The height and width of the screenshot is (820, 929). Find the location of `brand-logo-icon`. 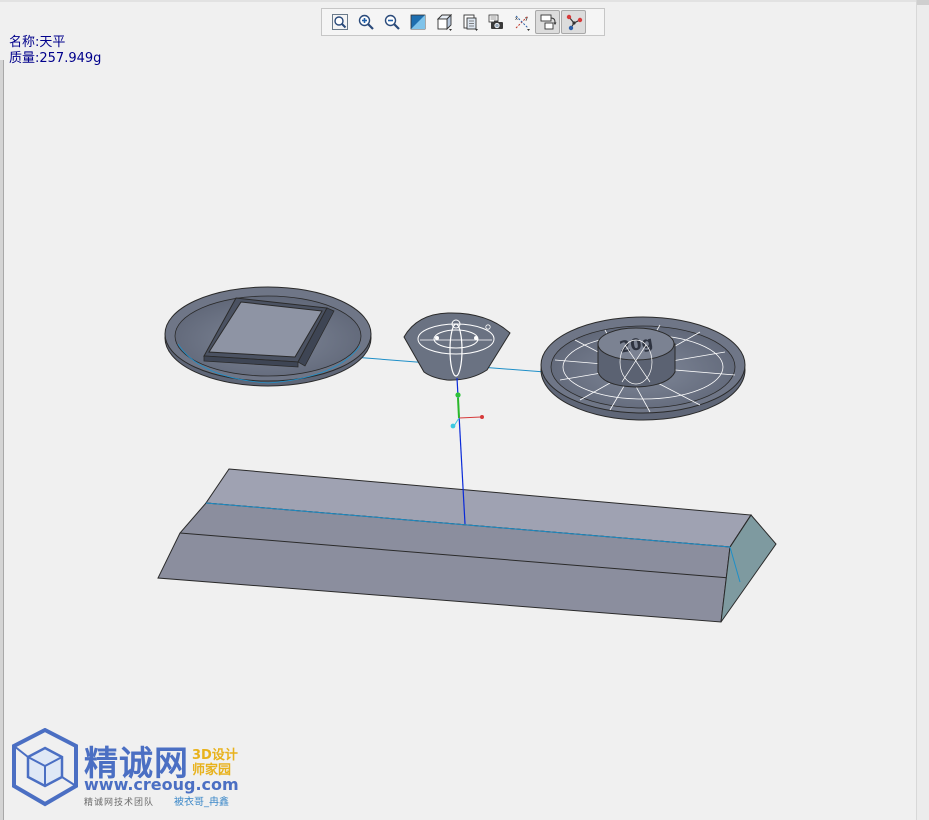

brand-logo-icon is located at coordinates (45, 767).